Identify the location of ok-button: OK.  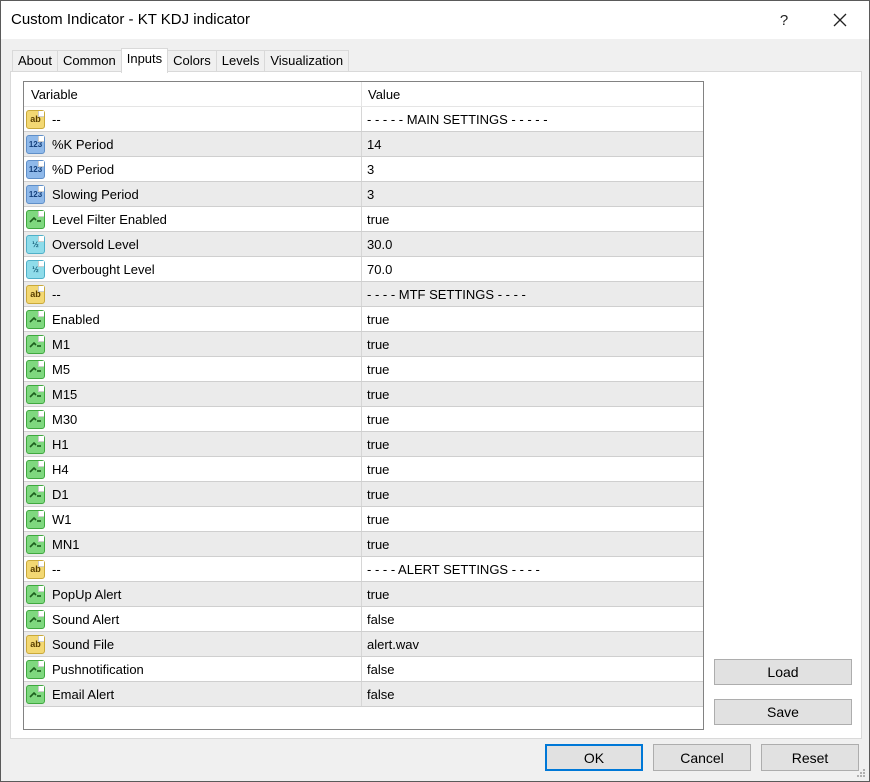
(594, 757).